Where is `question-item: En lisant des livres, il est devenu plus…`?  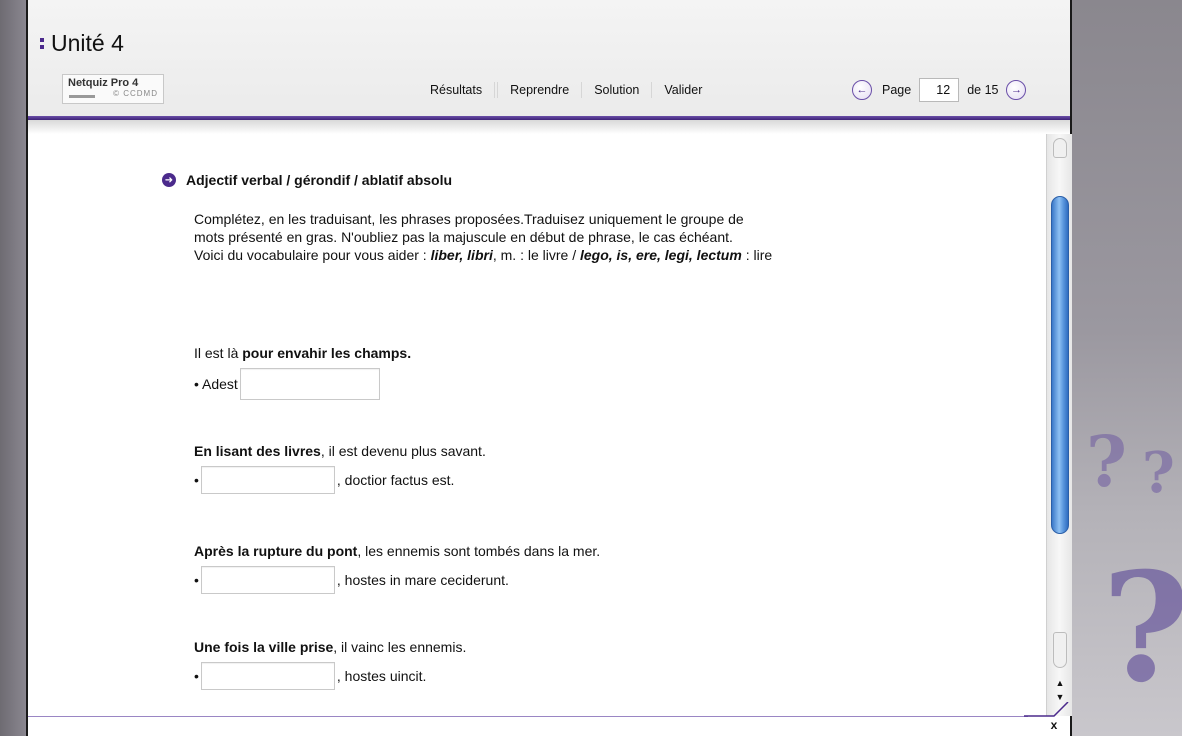
question-item: En lisant des livres, il est devenu plus… is located at coordinates (340, 468).